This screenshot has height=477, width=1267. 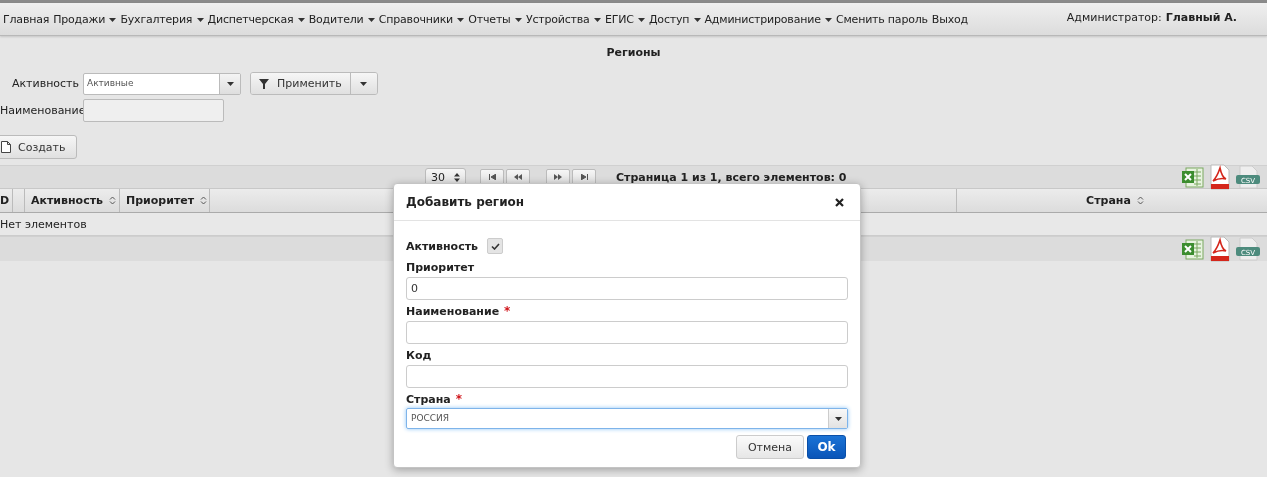 I want to click on cancel-button: Отмена, so click(x=769, y=447).